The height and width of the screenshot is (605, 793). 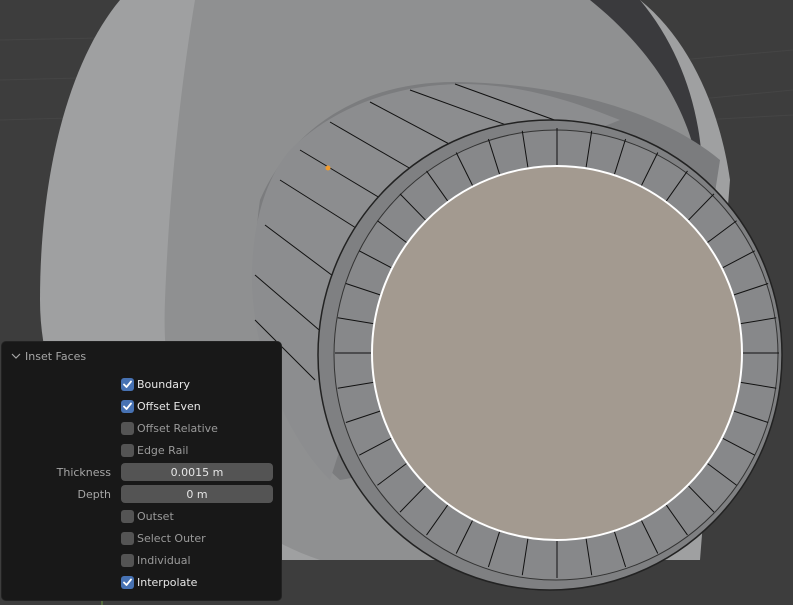 I want to click on boundary-label: Boundary, so click(x=163, y=384).